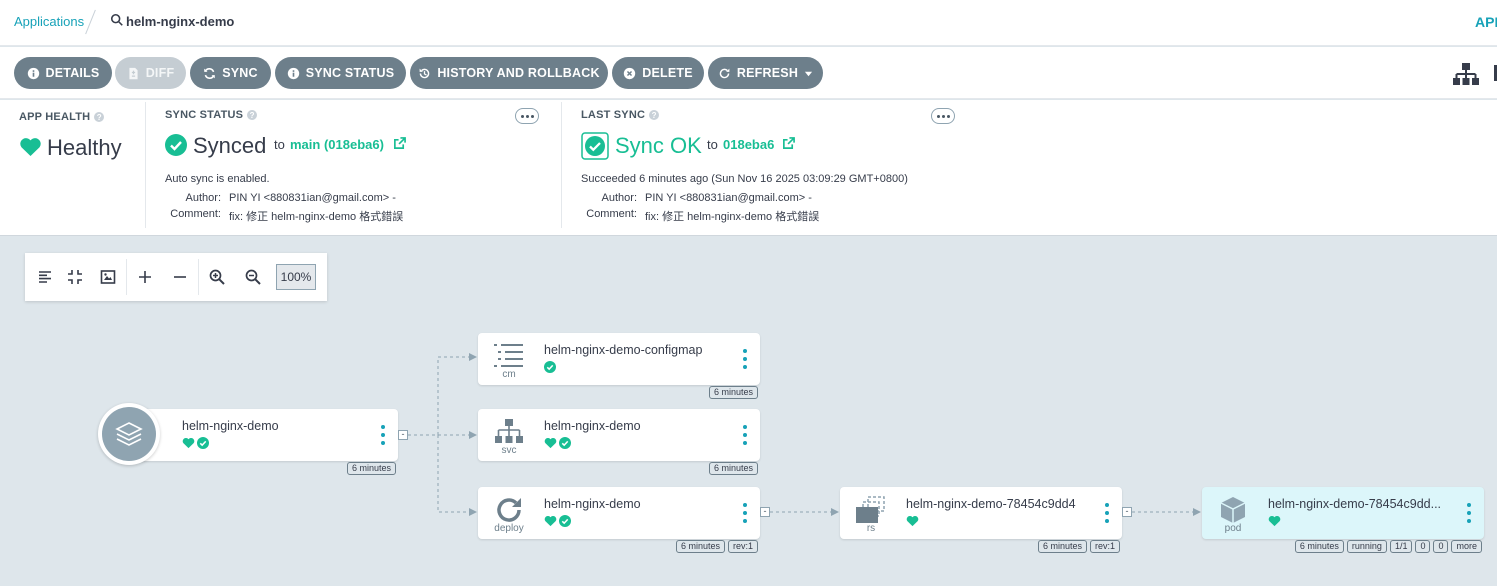 This screenshot has width=1497, height=586. I want to click on last-sync-revision-link: 018eba6, so click(748, 144).